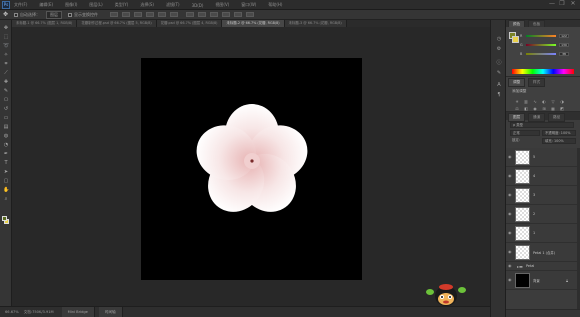 This screenshot has height=317, width=580. Describe the element at coordinates (46, 5) in the screenshot. I see `menu-item: 编辑(E)` at that location.